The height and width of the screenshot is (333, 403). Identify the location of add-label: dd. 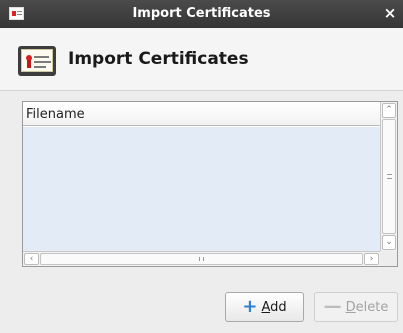
(278, 307).